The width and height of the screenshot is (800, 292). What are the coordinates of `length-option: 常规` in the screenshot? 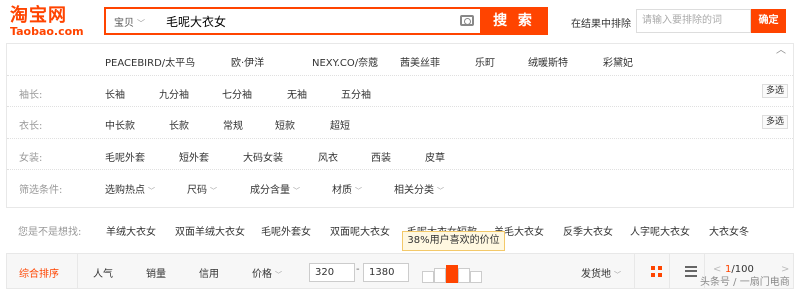 It's located at (233, 124).